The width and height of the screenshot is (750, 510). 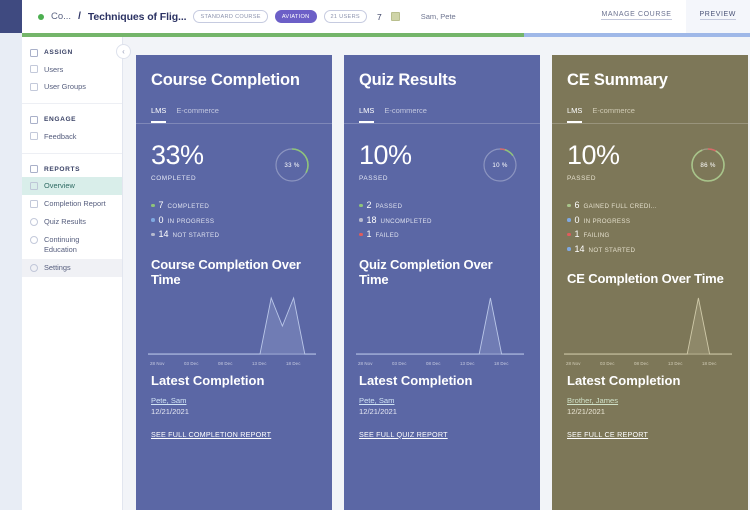 I want to click on legend-label: FAILING, so click(x=596, y=236).